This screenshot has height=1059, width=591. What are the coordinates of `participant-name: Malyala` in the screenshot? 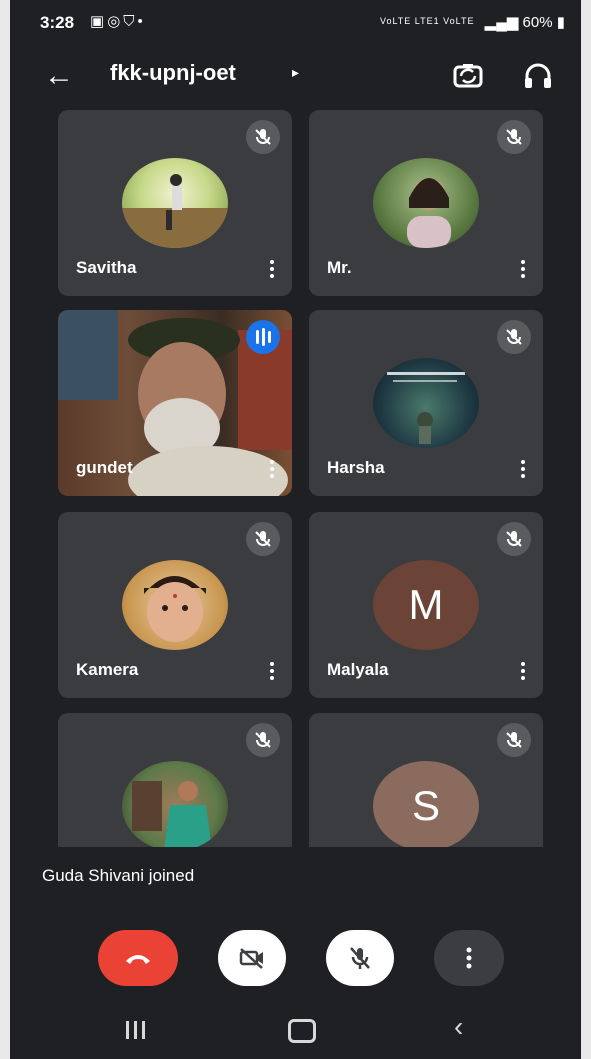 It's located at (358, 669).